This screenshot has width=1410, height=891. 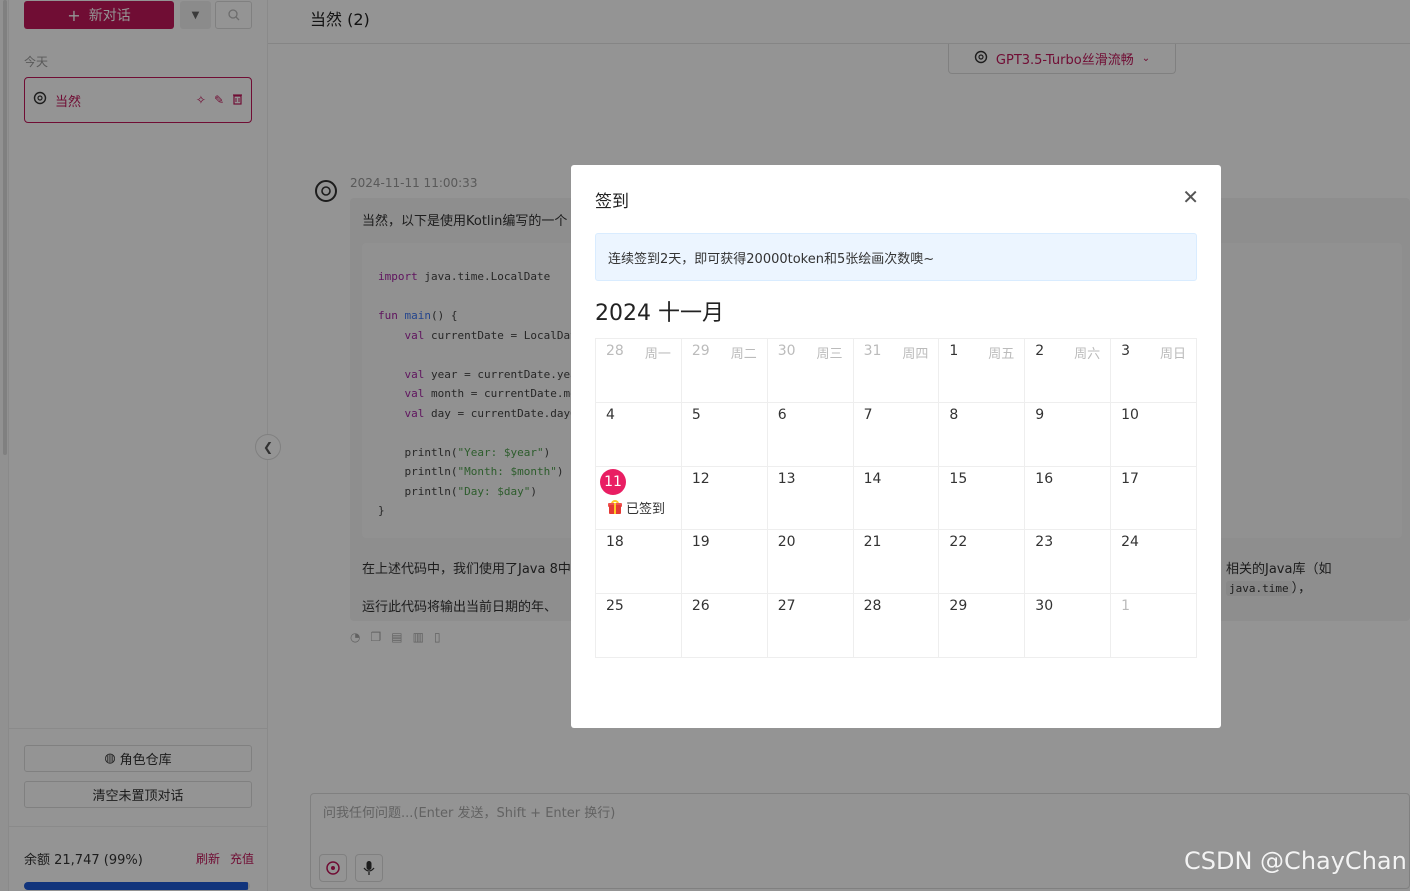 I want to click on calendar-day-number: 21, so click(x=872, y=542).